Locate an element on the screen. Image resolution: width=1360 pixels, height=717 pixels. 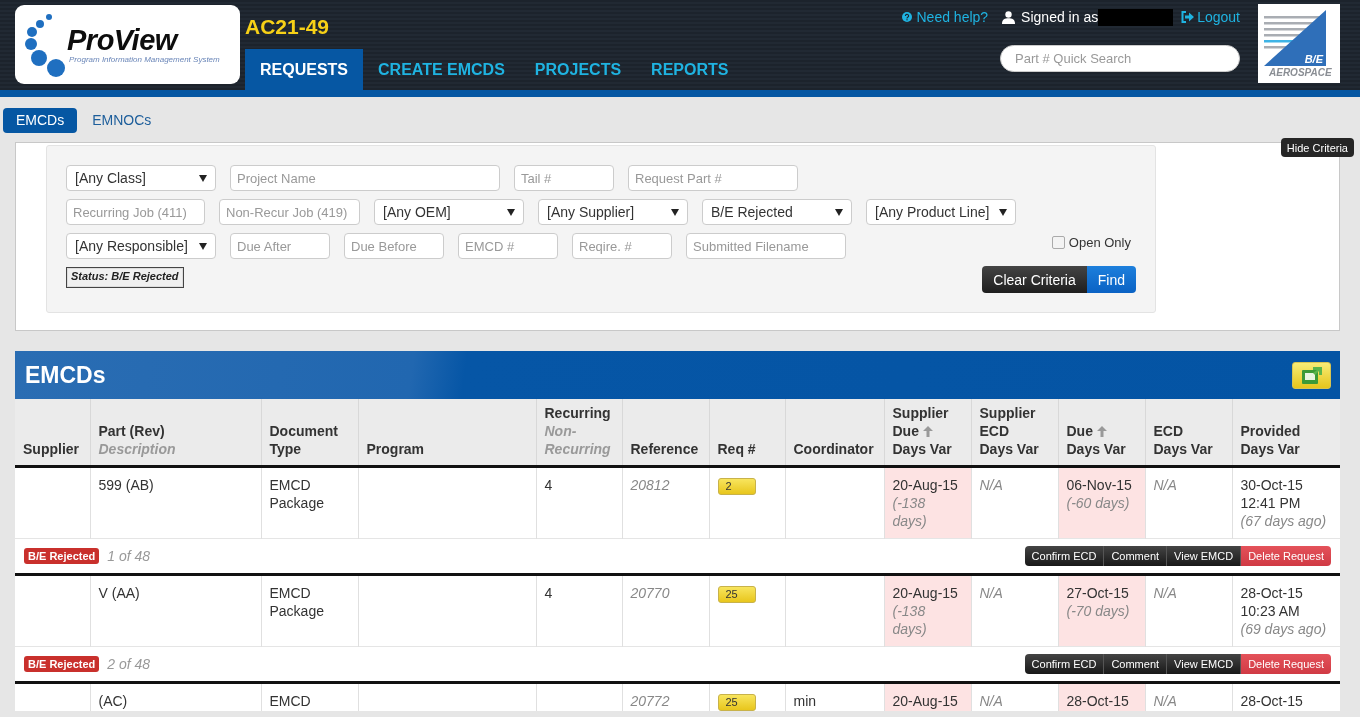
column-header: Supplier Due Days Var is located at coordinates (927, 433).